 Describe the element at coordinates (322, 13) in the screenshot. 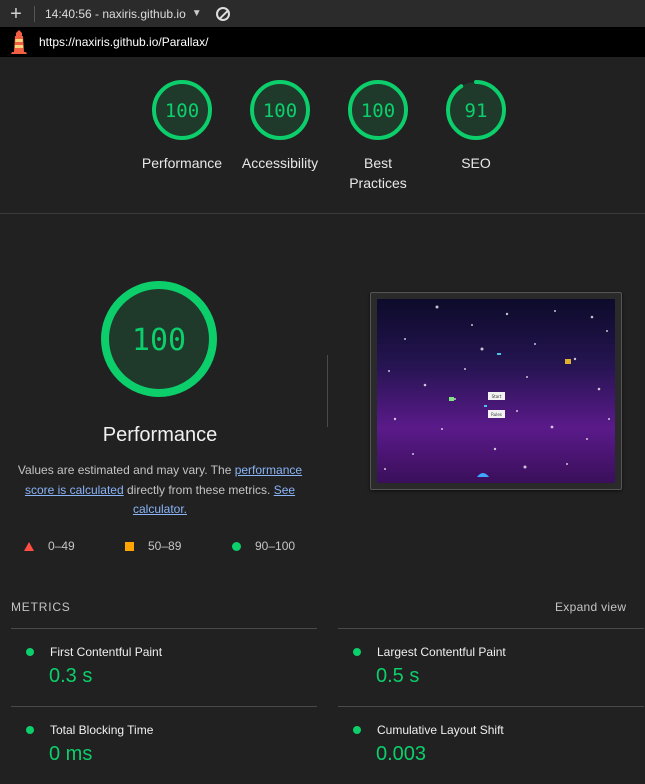

I see `tab-bar: + 14:40:56 - naxiris.github.io ▼` at that location.